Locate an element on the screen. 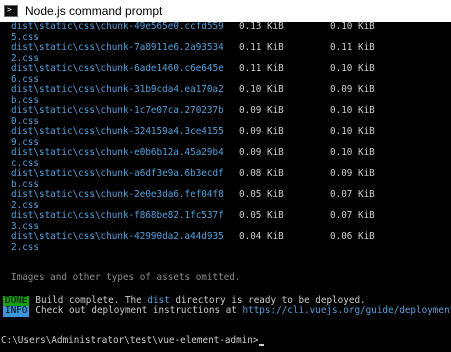  text-cursor is located at coordinates (262, 344).